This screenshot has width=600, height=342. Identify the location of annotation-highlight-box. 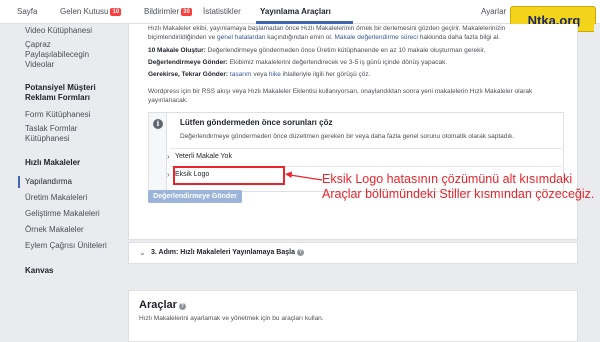
(229, 175).